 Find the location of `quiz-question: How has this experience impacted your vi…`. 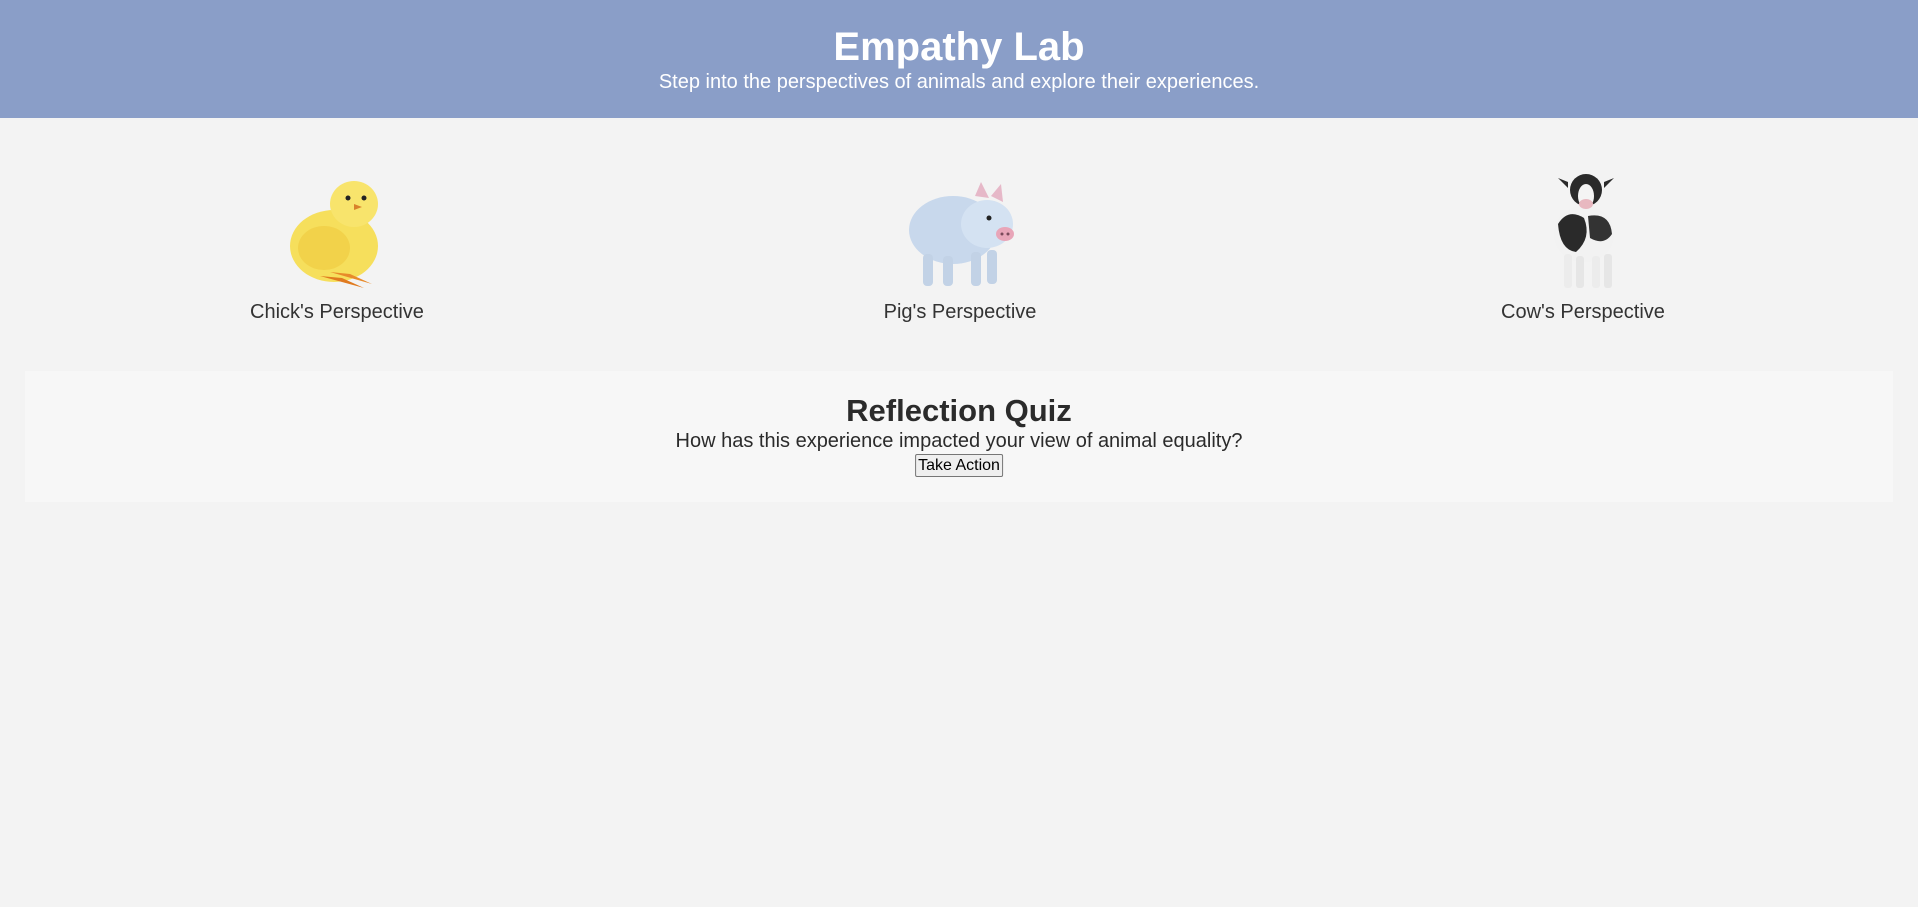

quiz-question: How has this experience impacted your vi… is located at coordinates (959, 441).